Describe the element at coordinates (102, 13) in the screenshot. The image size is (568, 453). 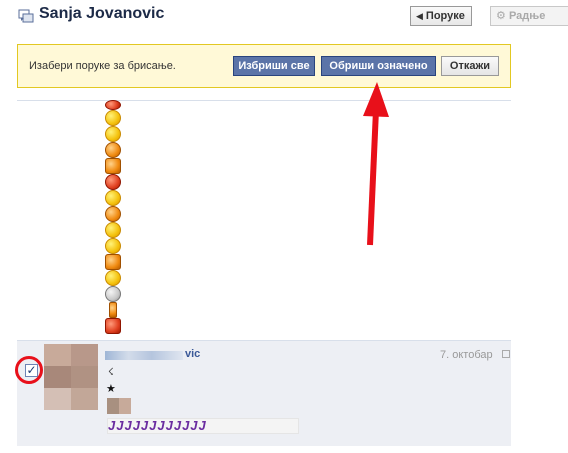
I see `page-title: Sanja Jovanovic` at that location.